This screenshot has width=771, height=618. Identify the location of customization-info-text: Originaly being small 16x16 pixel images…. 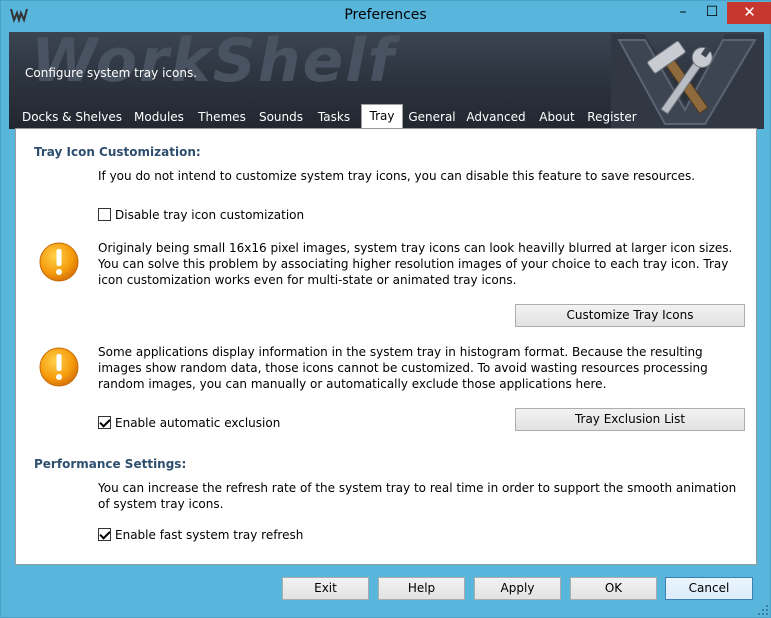
(415, 264).